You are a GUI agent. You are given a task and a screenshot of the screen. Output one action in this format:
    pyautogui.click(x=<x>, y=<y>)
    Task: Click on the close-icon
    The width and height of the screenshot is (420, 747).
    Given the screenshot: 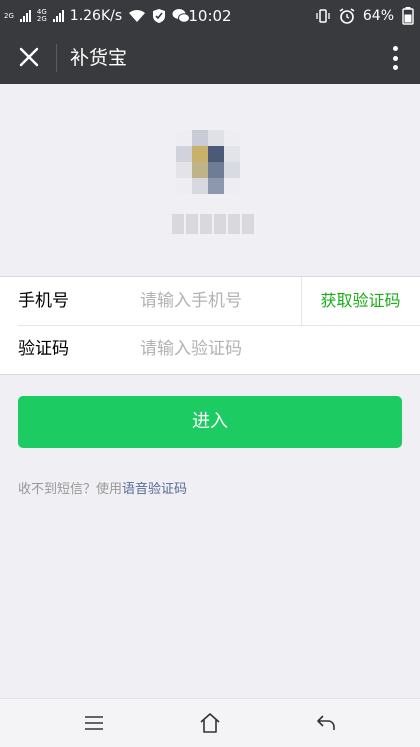 What is the action you would take?
    pyautogui.click(x=29, y=57)
    